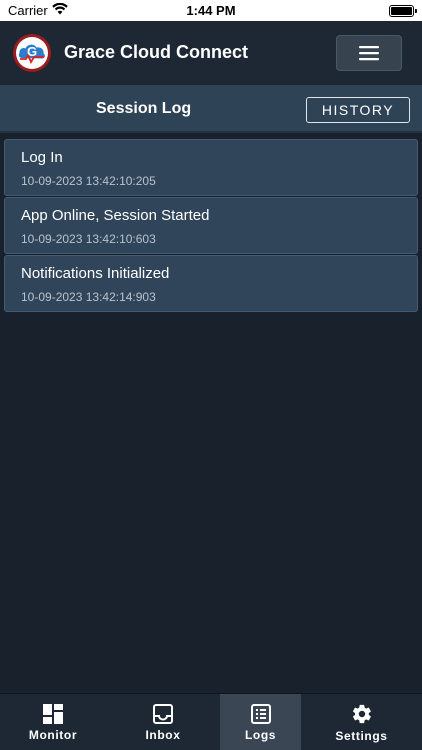 This screenshot has height=750, width=422. Describe the element at coordinates (95, 273) in the screenshot. I see `log-title: Notifications Initialized` at that location.